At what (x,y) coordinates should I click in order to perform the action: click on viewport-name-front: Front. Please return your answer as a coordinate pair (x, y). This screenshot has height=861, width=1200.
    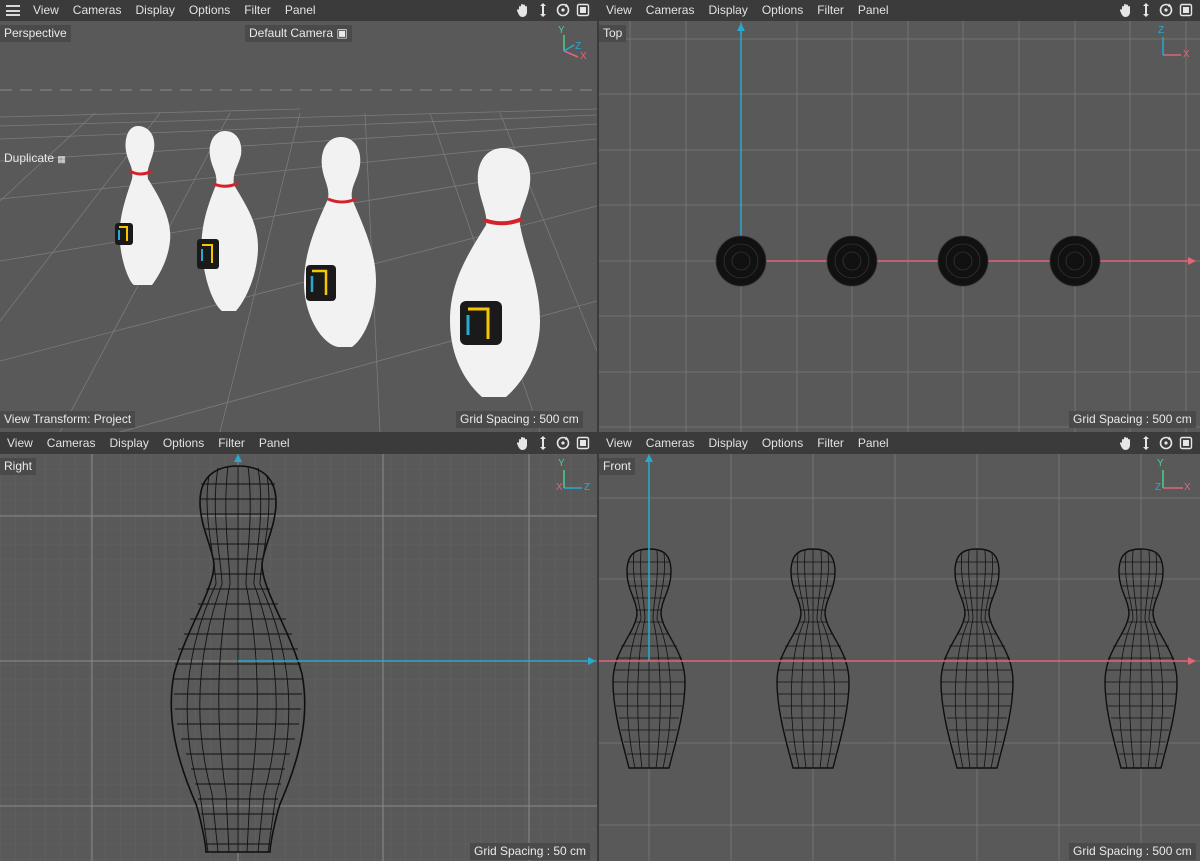
    Looking at the image, I should click on (617, 466).